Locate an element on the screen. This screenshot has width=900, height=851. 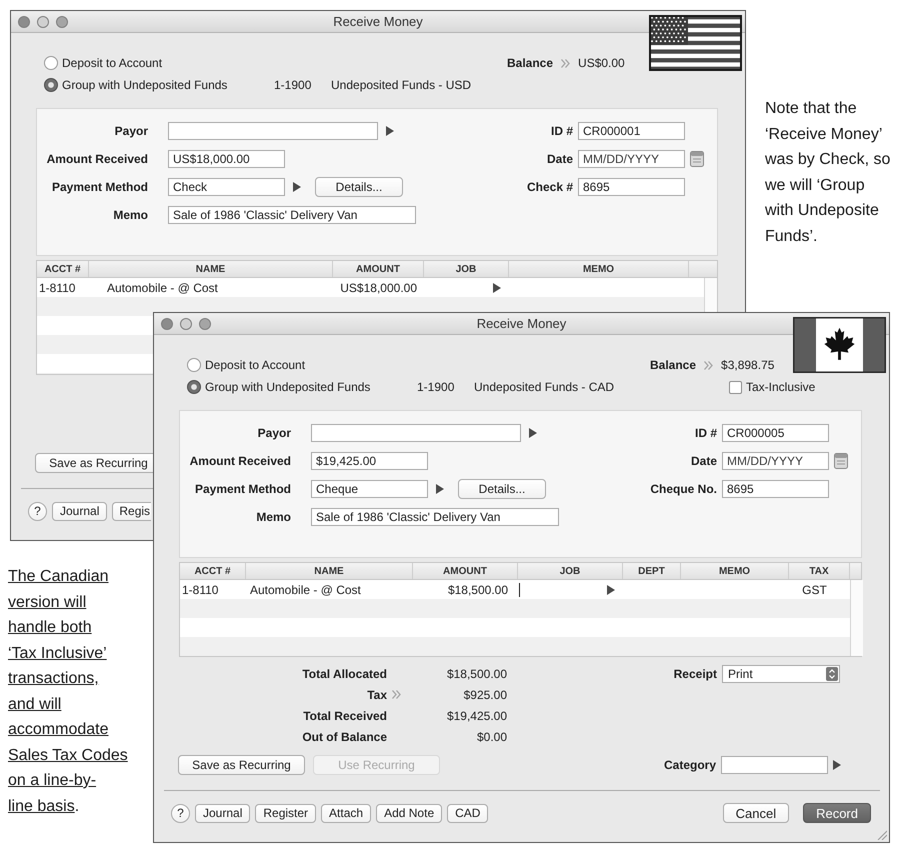
table-cell-text: GST is located at coordinates (814, 589).